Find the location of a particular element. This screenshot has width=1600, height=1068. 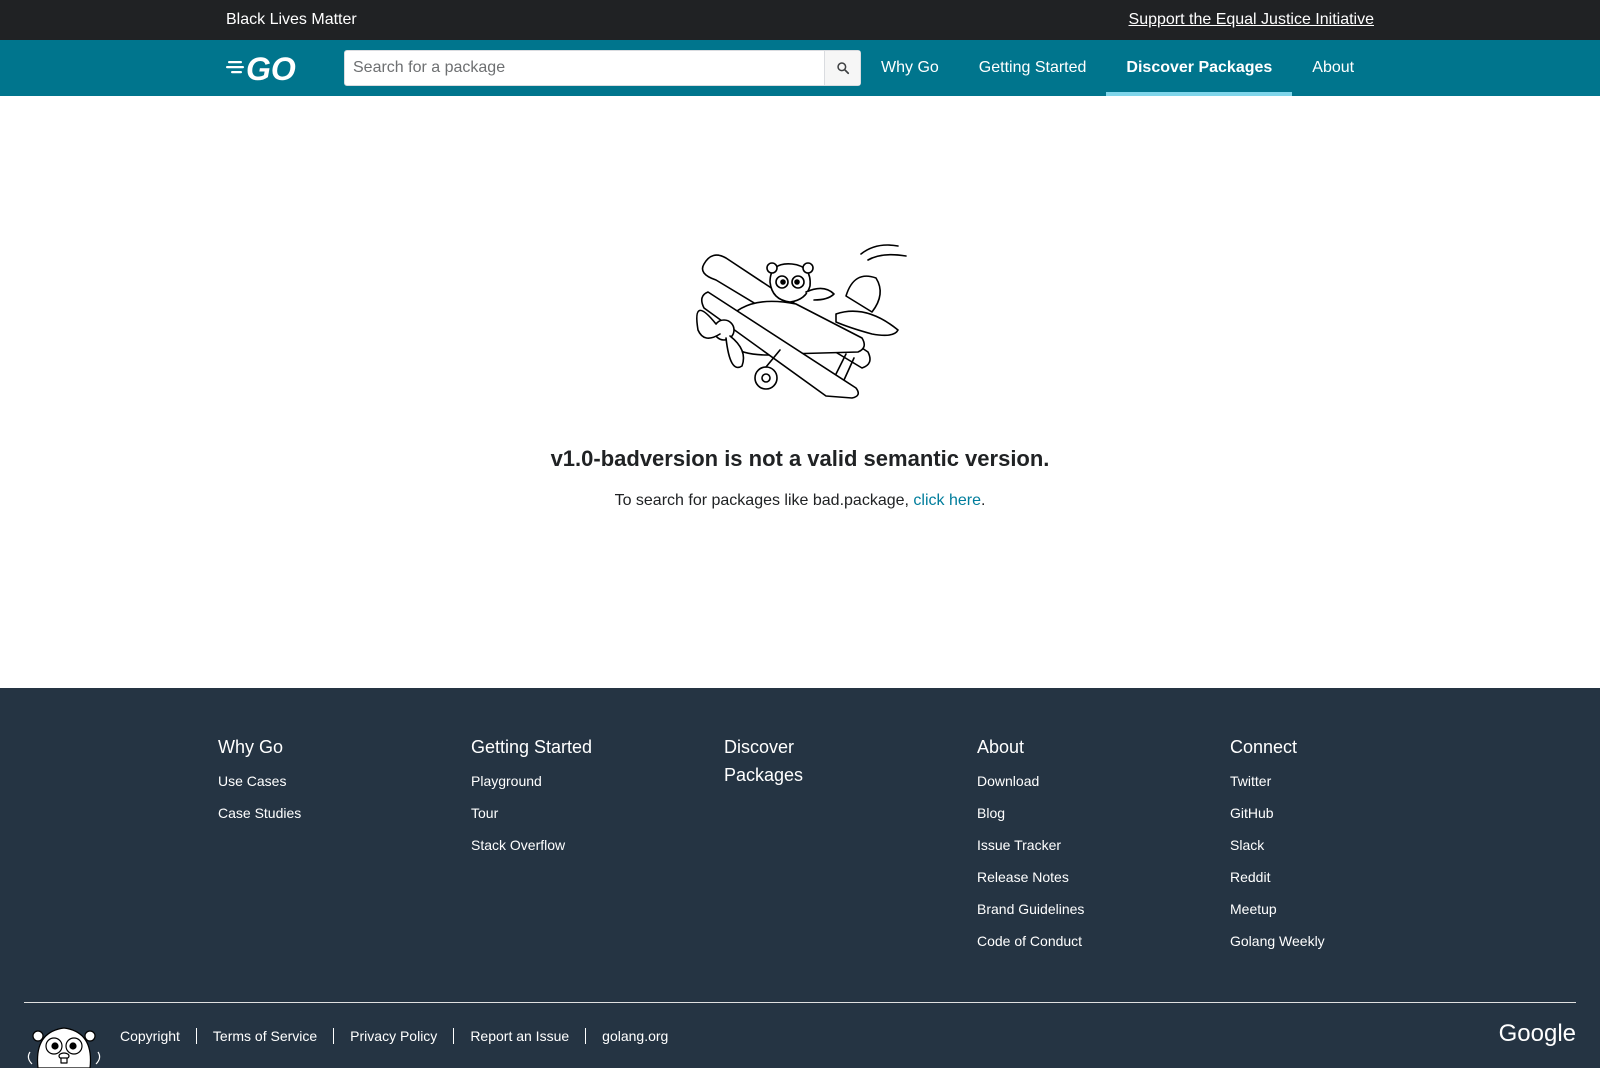

go-logo-icon: GO is located at coordinates (261, 69).